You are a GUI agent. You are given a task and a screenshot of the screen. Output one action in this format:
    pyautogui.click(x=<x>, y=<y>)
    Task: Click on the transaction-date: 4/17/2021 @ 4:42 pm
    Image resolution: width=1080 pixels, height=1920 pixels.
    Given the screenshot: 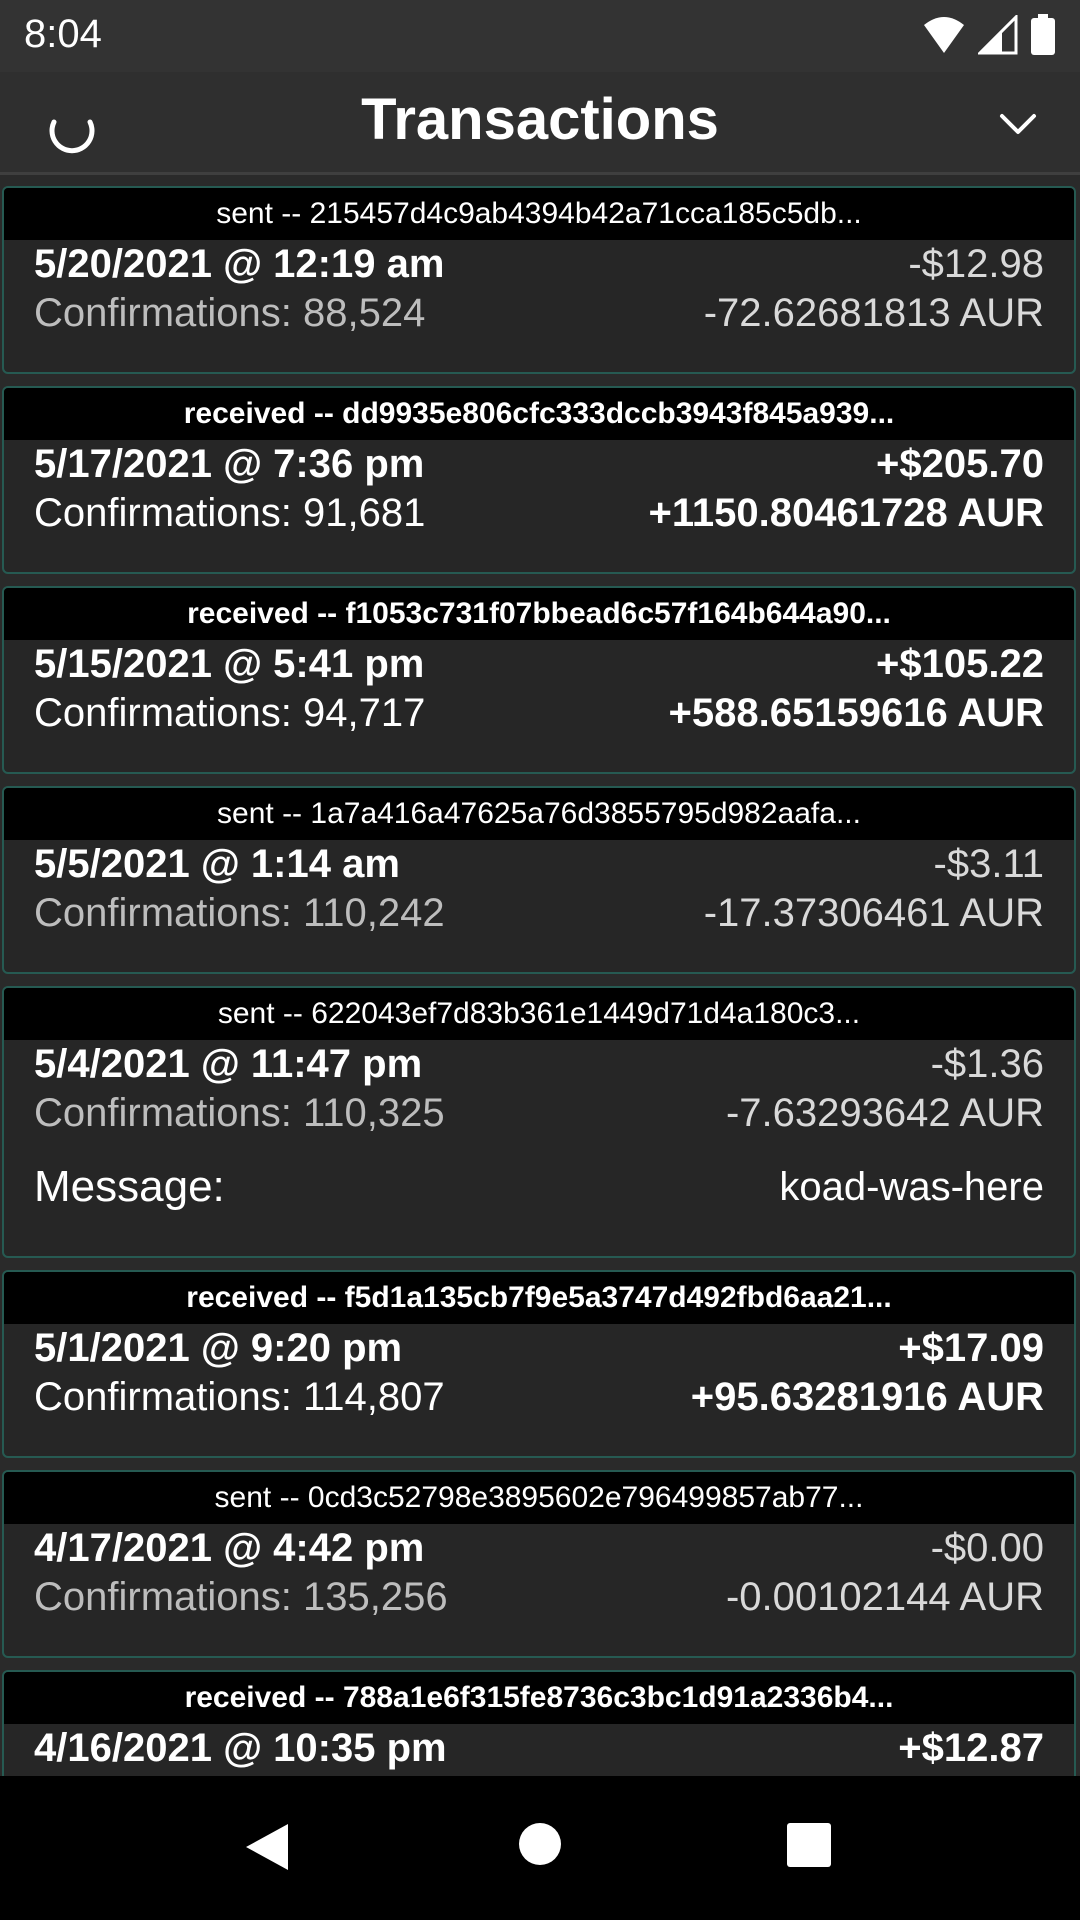 What is the action you would take?
    pyautogui.click(x=229, y=1548)
    